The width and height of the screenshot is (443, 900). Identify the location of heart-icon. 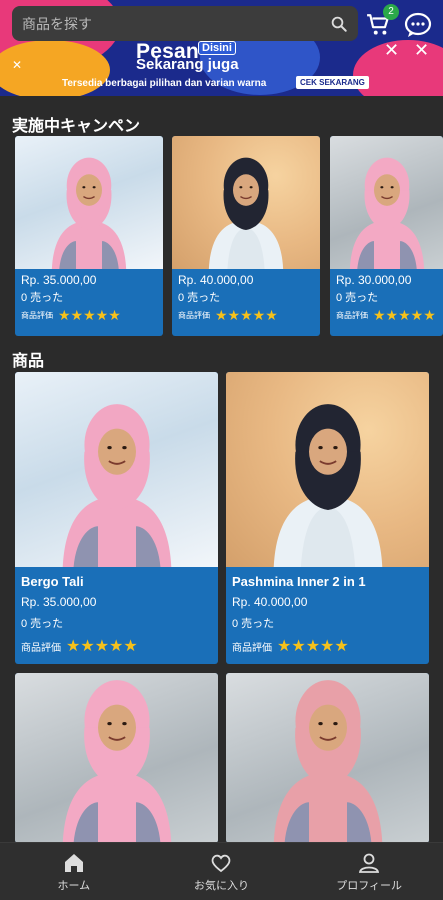
(221, 863).